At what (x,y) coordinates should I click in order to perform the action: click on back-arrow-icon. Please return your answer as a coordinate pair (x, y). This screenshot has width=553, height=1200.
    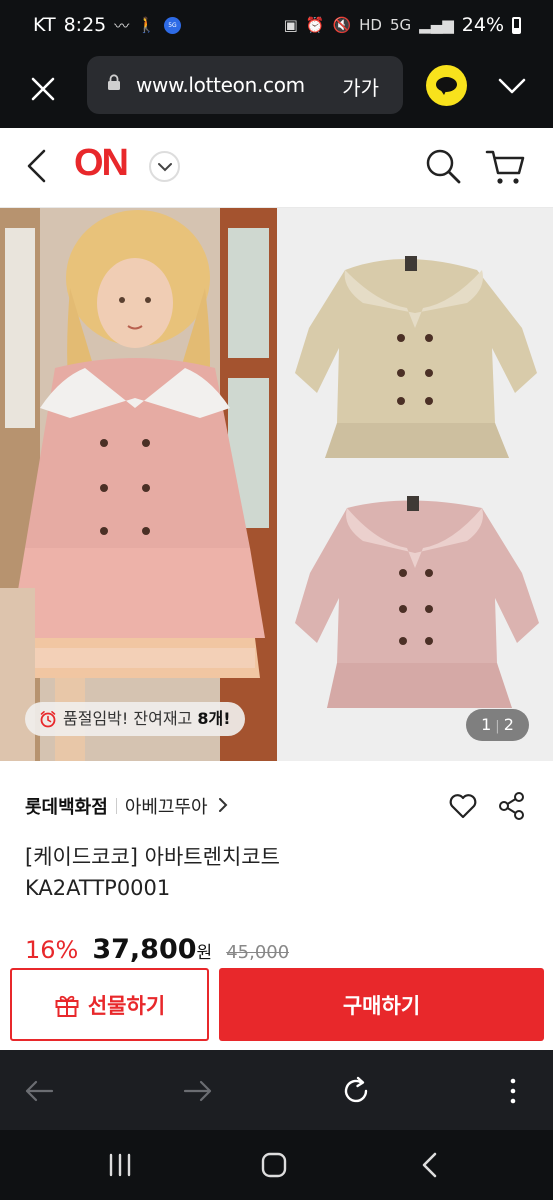
    Looking at the image, I should click on (39, 1091).